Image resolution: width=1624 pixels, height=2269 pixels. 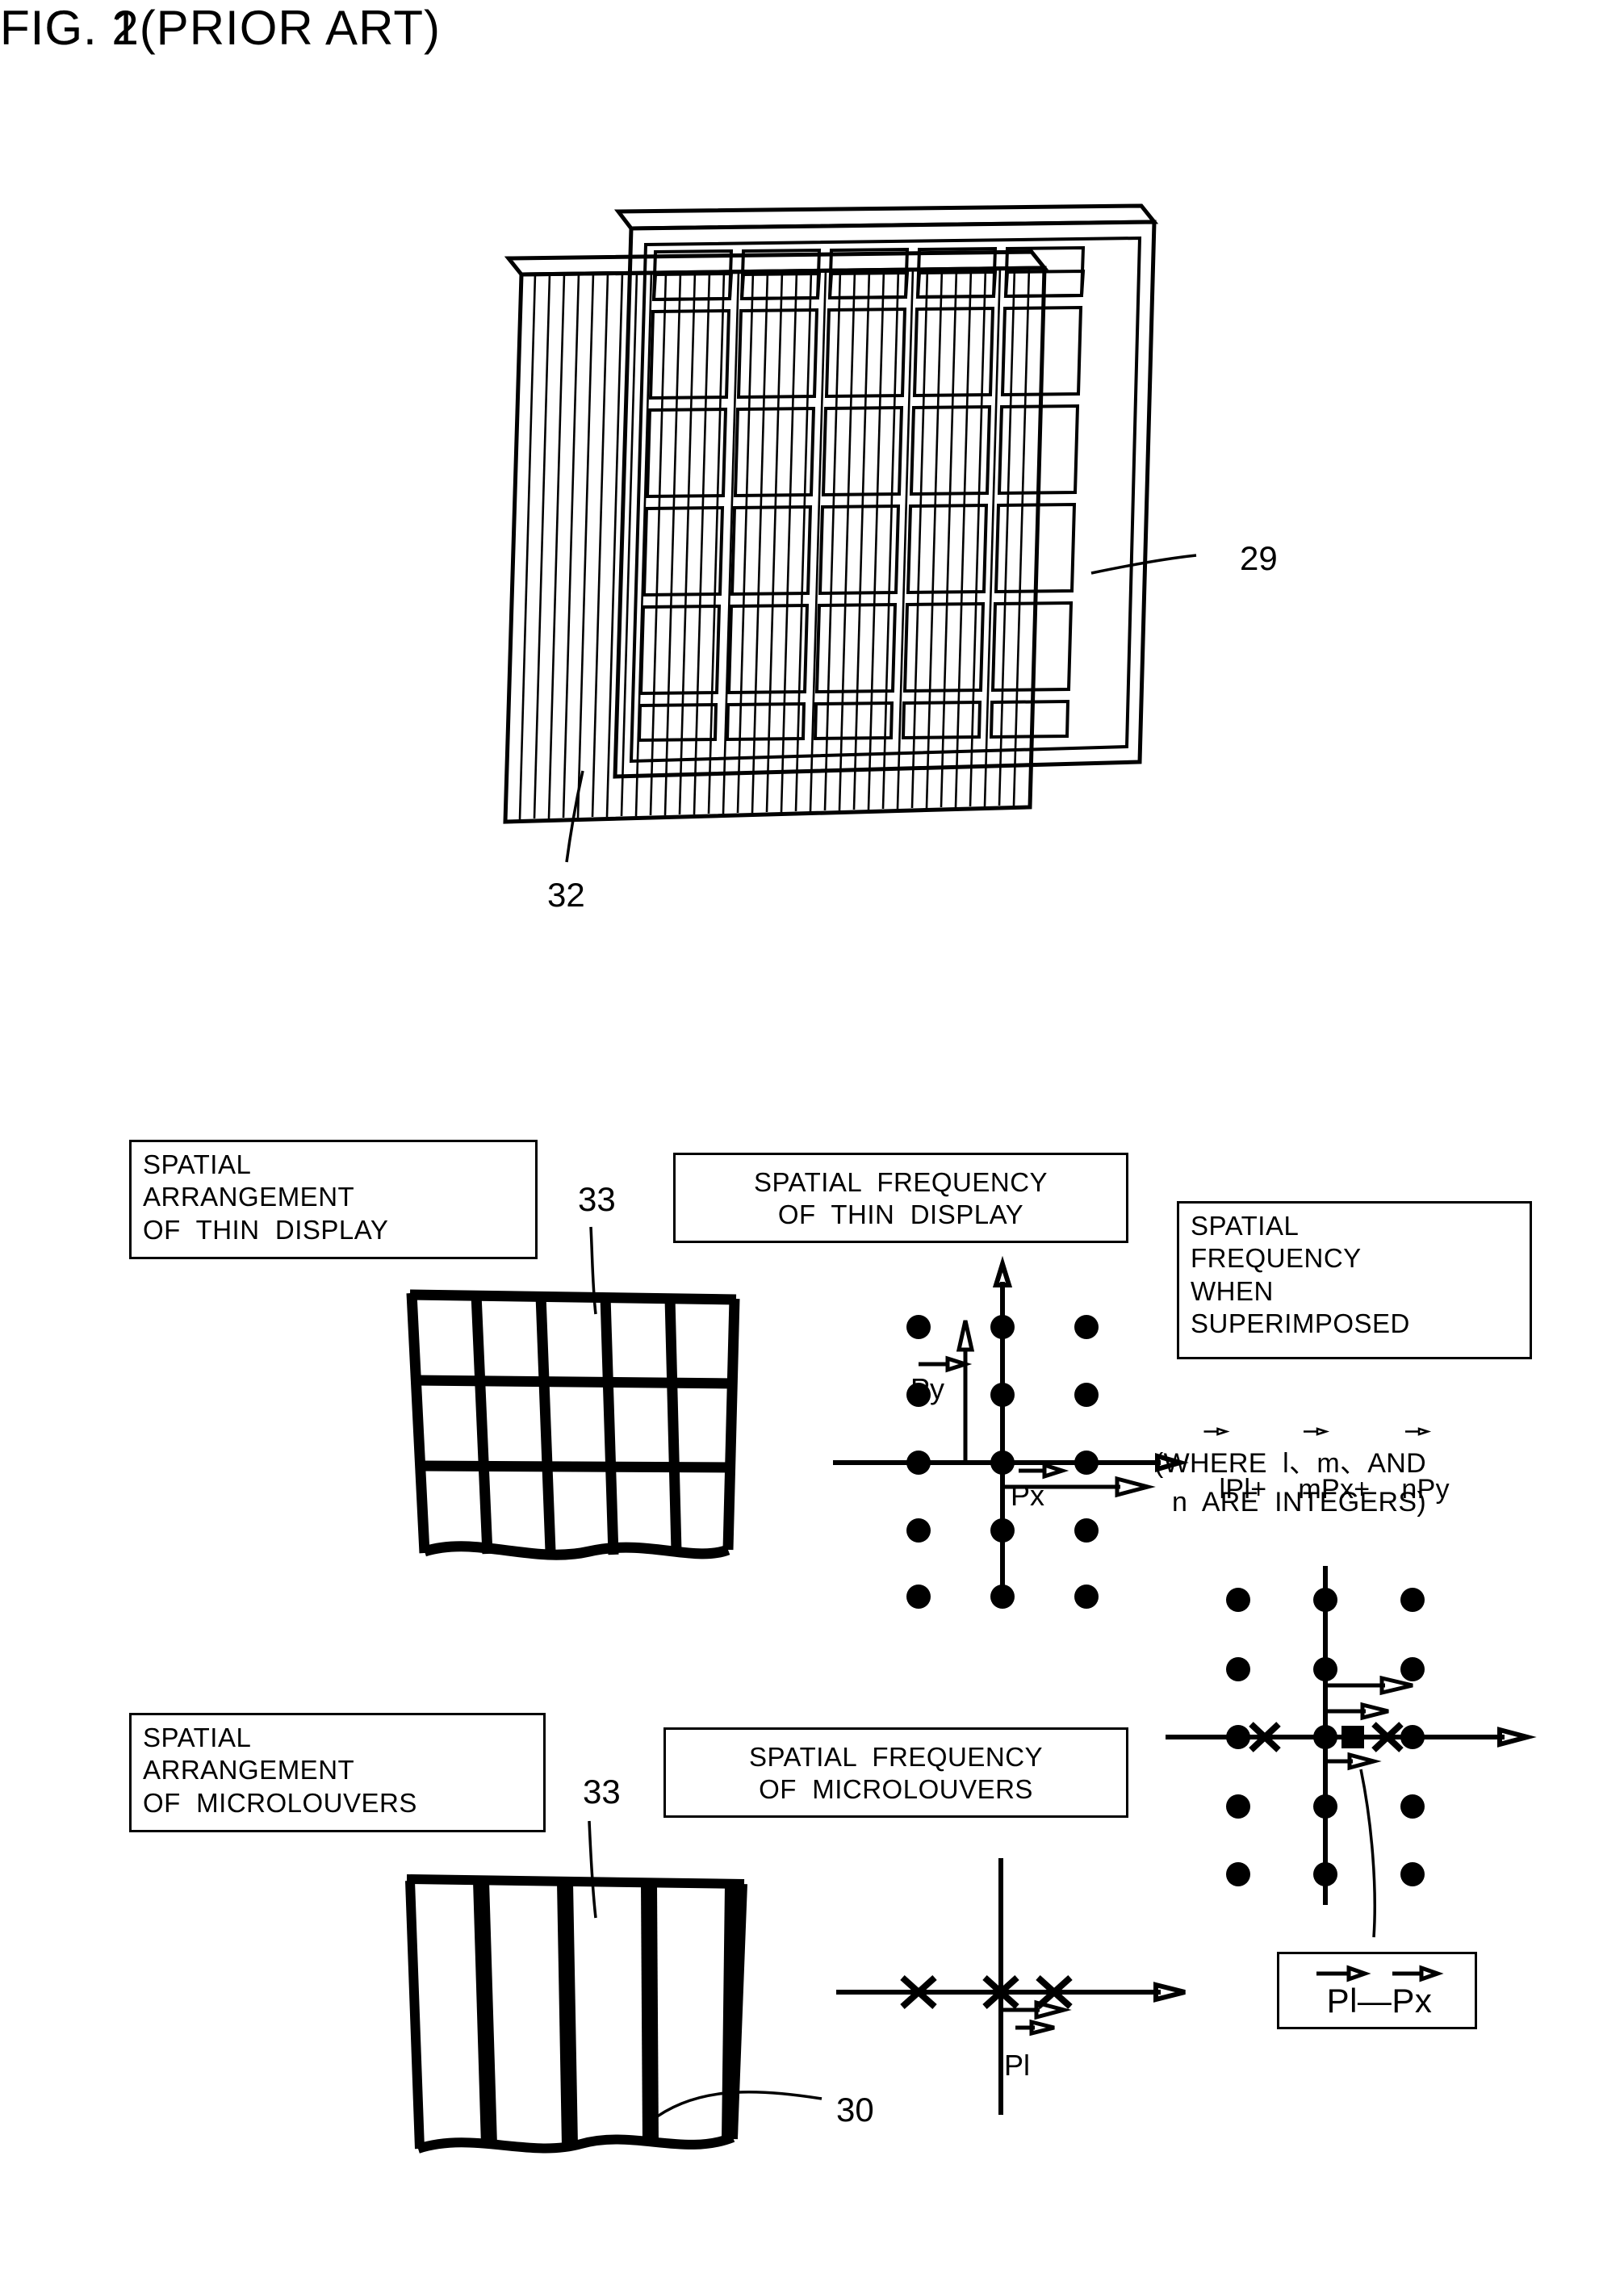 What do you see at coordinates (592, 1869) in the screenshot?
I see `fig2-leader-33b` at bounding box center [592, 1869].